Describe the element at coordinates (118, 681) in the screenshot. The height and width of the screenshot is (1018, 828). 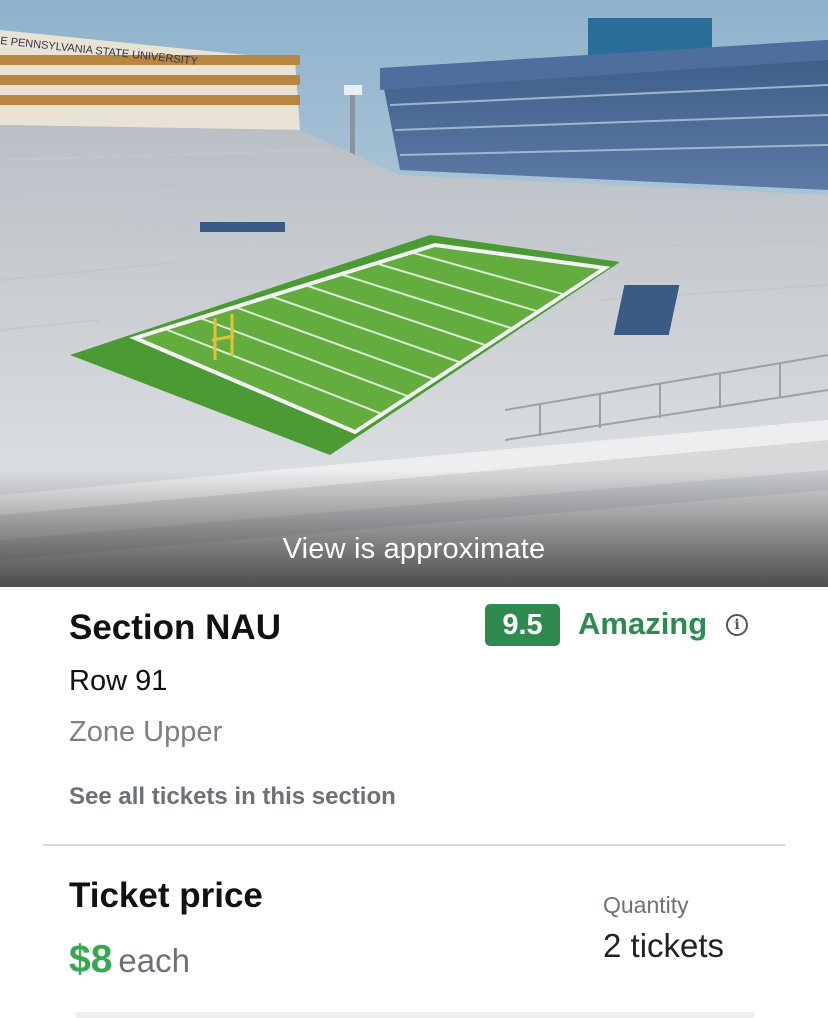
I see `row-label: Row 91` at that location.